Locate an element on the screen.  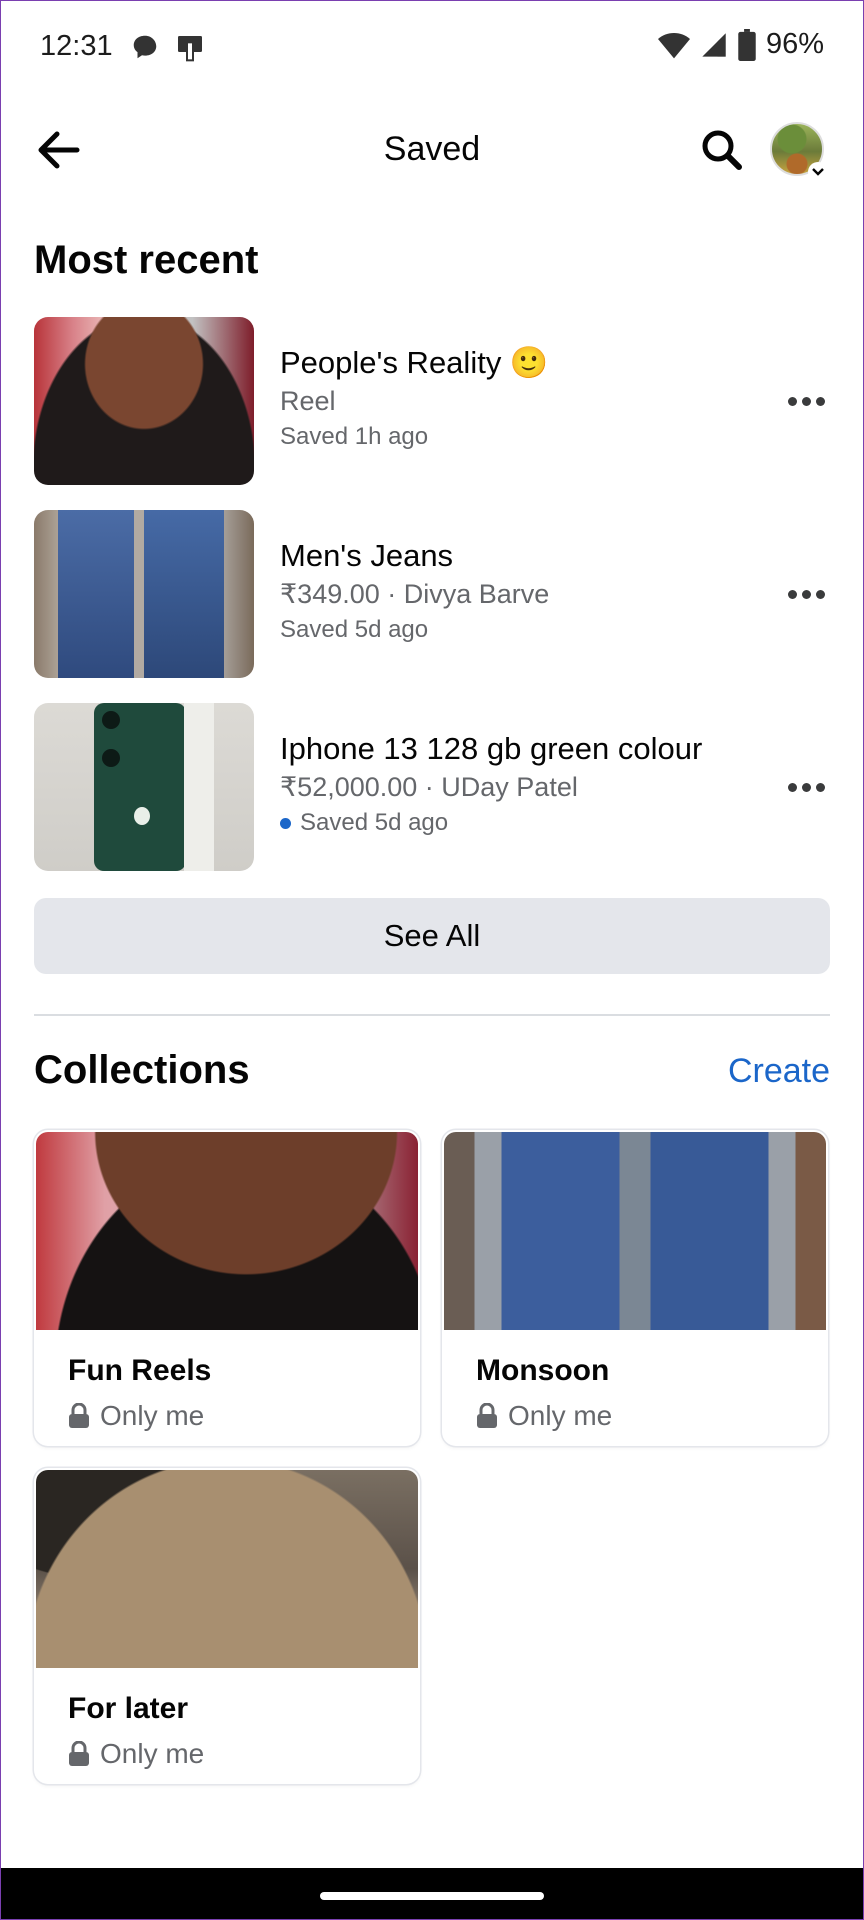
saved-item-meta: Saved 1h ago is located at coordinates (414, 437).